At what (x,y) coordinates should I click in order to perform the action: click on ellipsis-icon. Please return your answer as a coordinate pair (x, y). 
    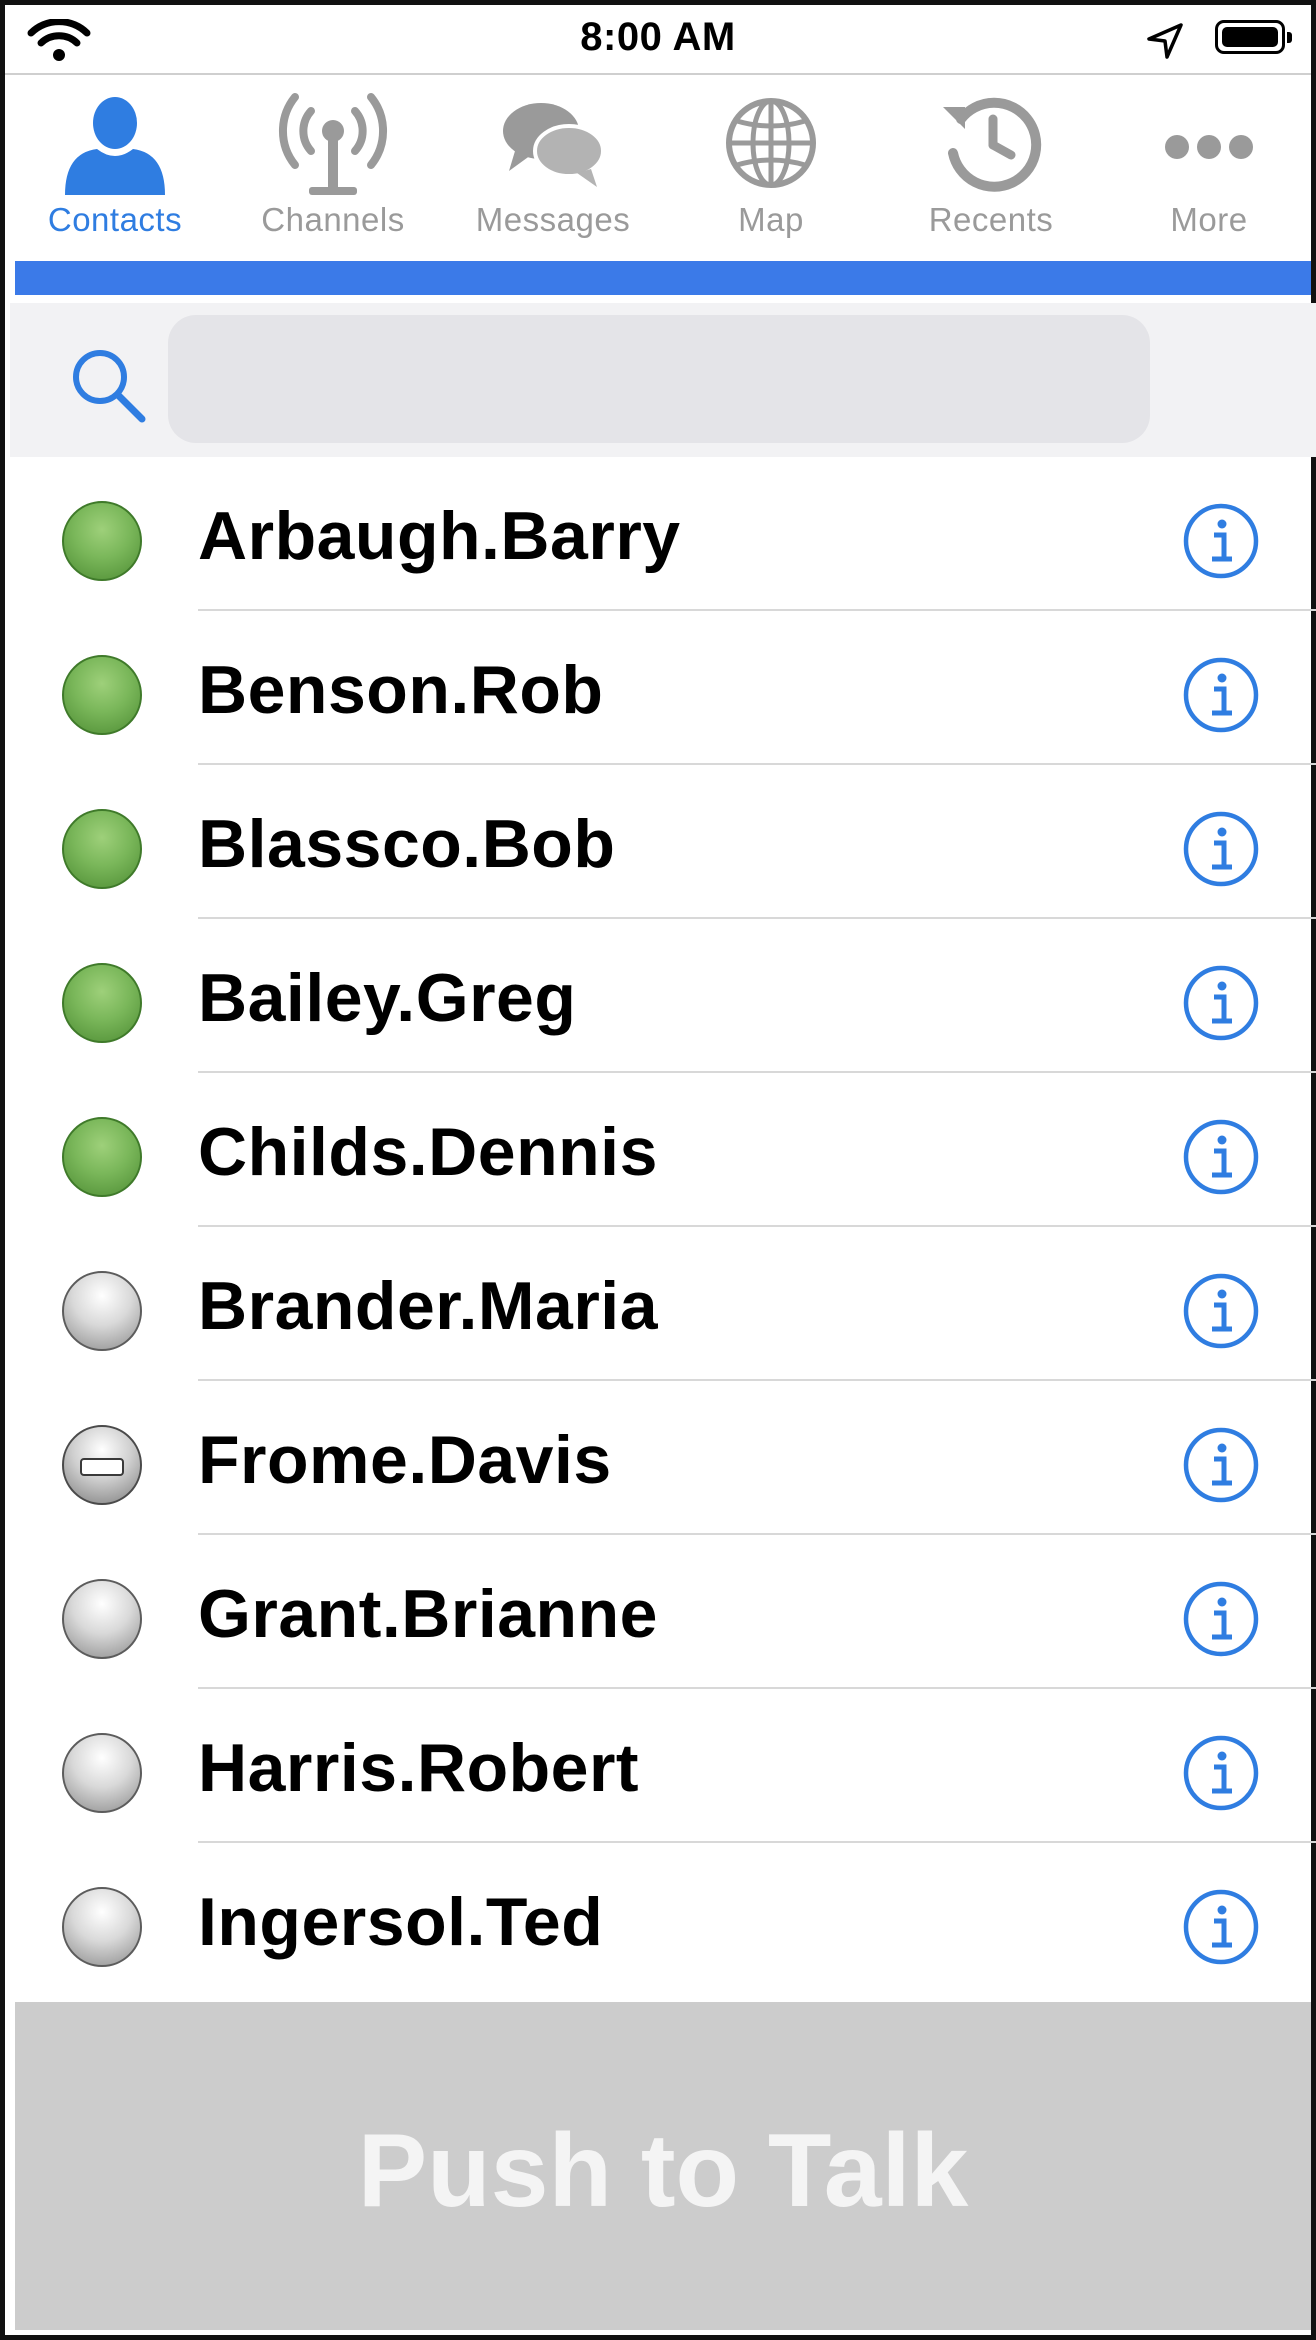
    Looking at the image, I should click on (1209, 147).